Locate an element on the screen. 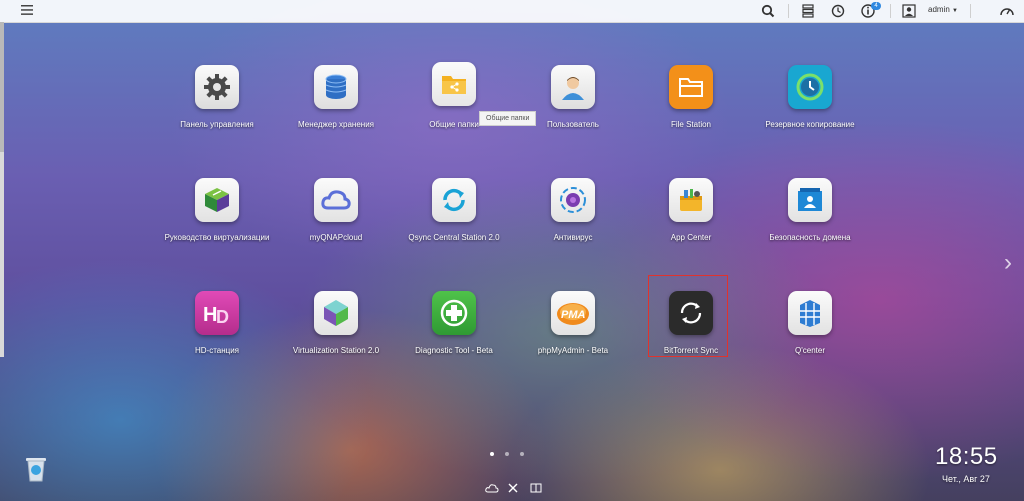 Image resolution: width=1024 pixels, height=501 pixels. app-backup: Резервное копирование is located at coordinates (810, 97).